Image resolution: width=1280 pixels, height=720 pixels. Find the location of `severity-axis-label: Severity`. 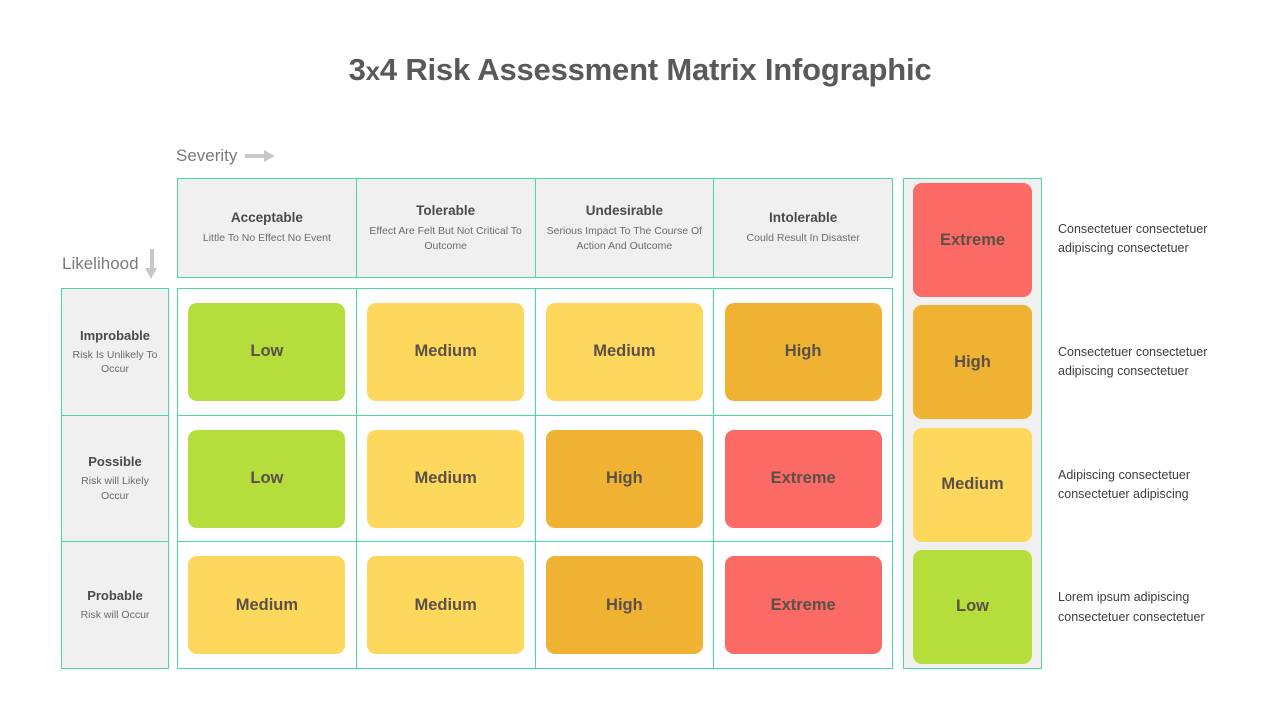

severity-axis-label: Severity is located at coordinates (207, 155).